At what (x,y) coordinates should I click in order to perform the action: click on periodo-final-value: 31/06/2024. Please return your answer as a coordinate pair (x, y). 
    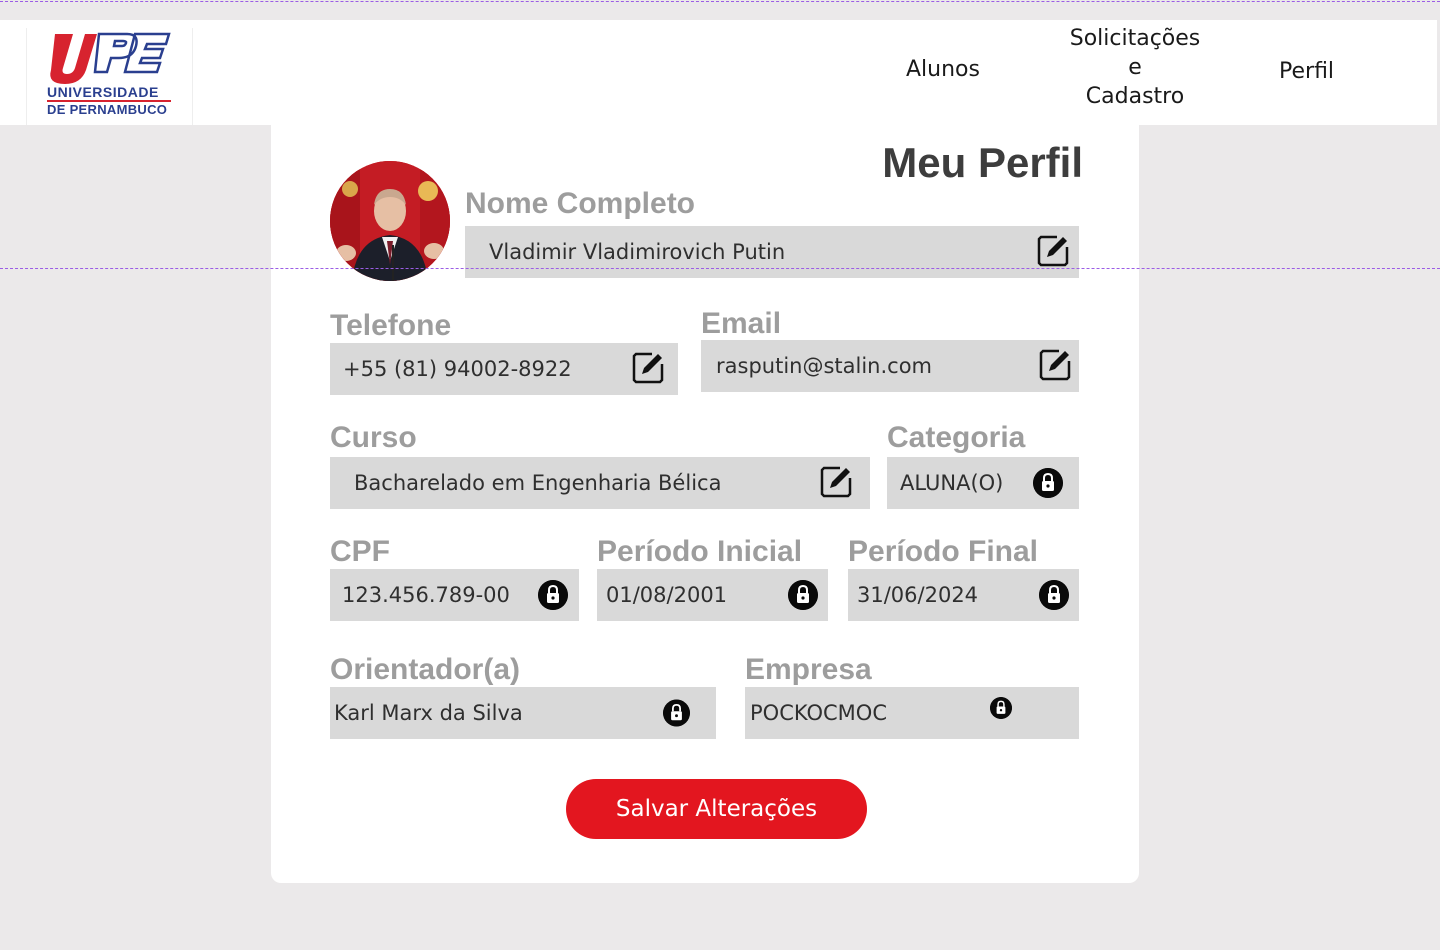
    Looking at the image, I should click on (918, 595).